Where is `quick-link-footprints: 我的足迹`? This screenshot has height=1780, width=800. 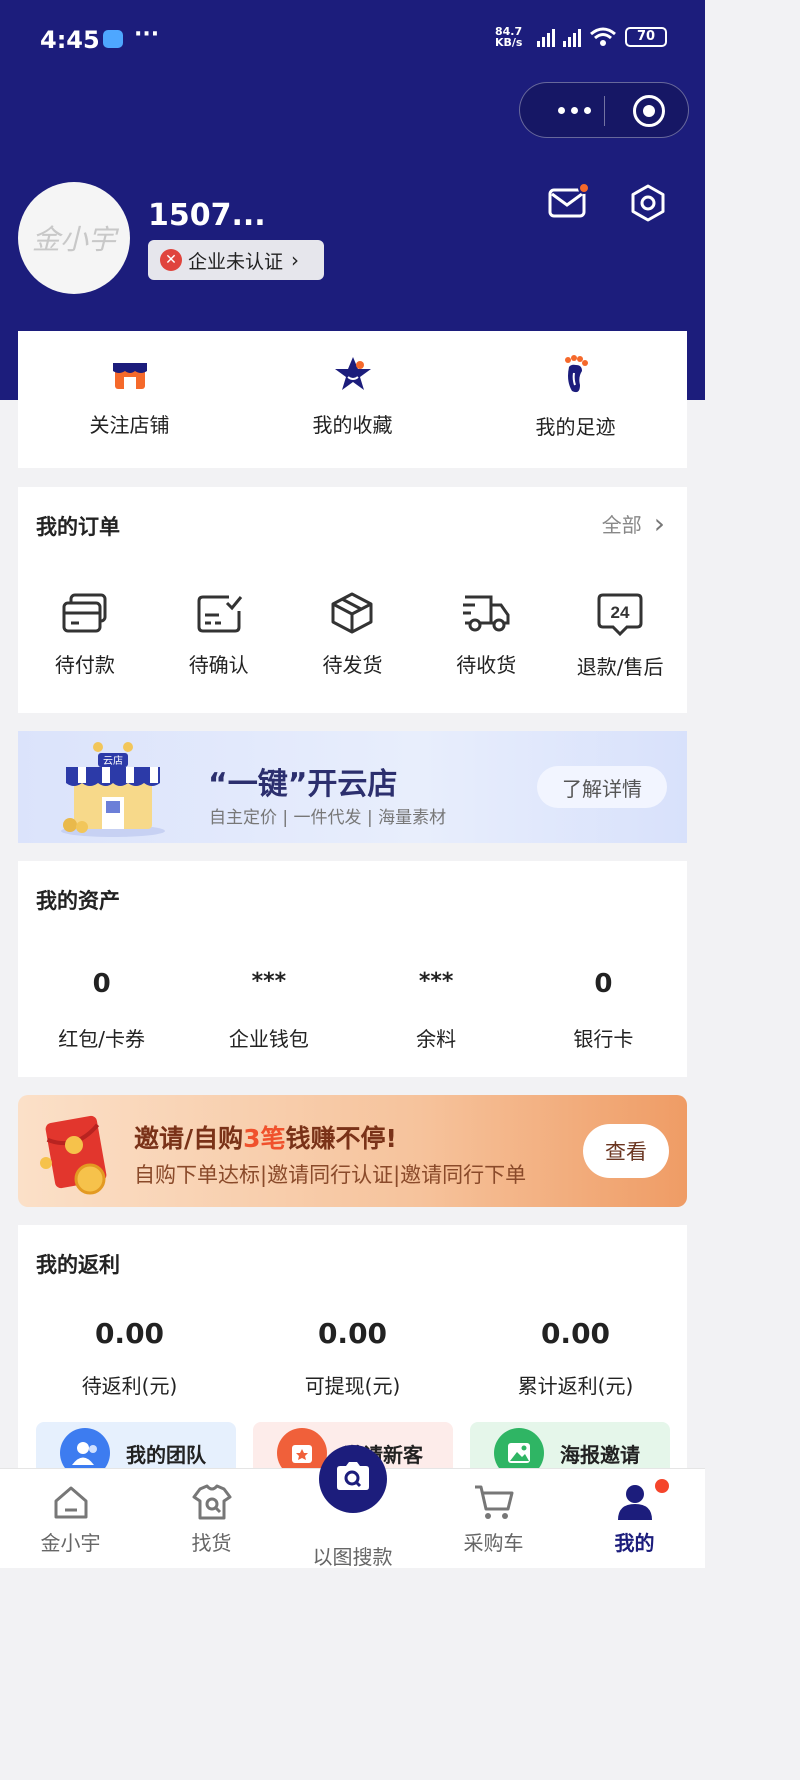 quick-link-footprints: 我的足迹 is located at coordinates (575, 399).